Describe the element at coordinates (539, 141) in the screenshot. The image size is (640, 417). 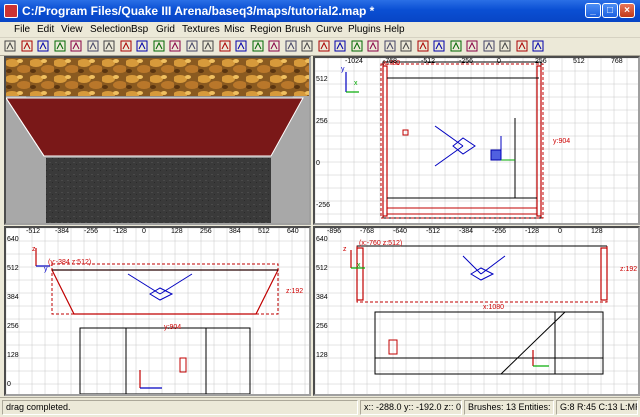
I see `brush-right-wall` at that location.